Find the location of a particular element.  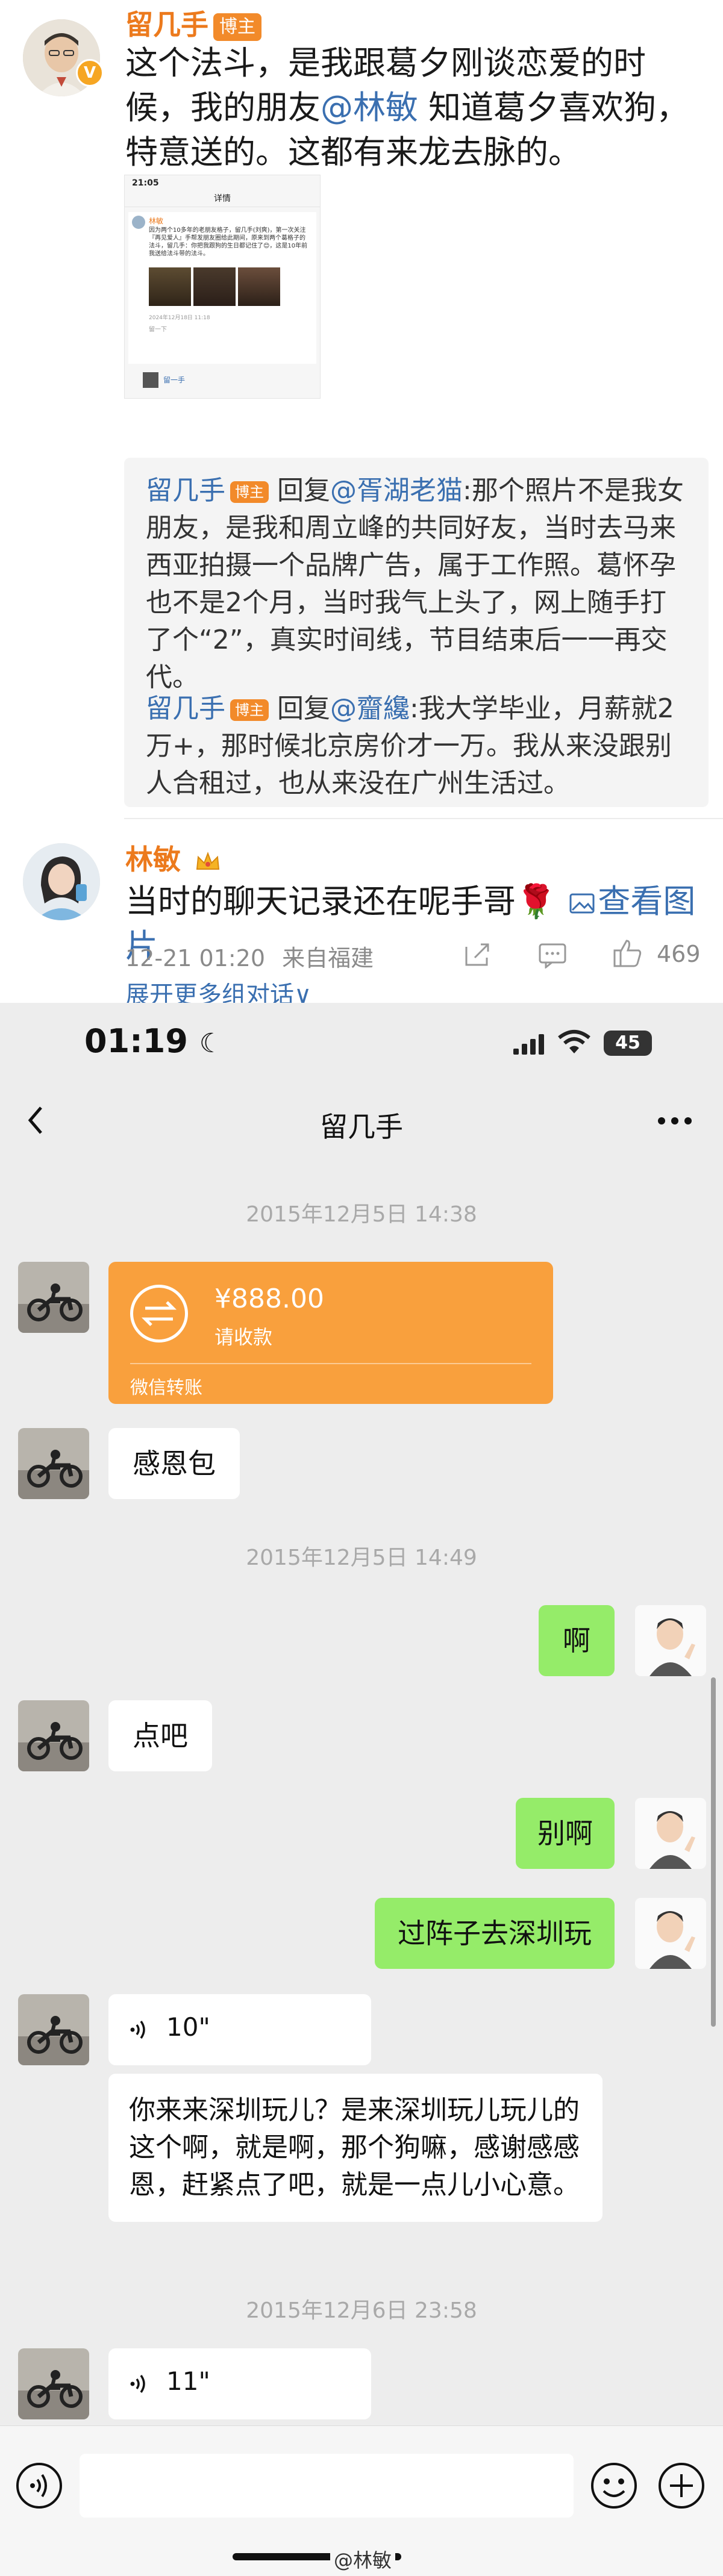

bubble-shenzhen: 过阵子去深圳玩 is located at coordinates (495, 1933).